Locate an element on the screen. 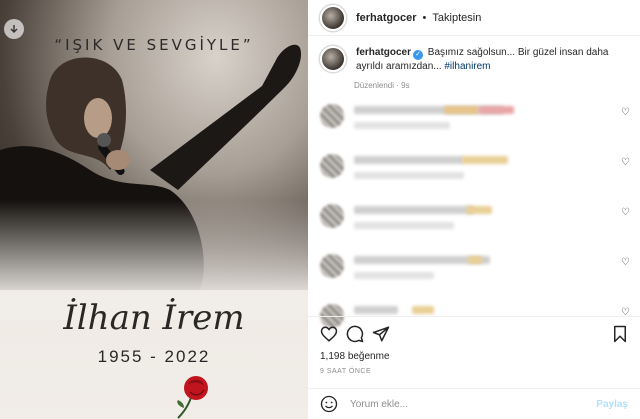 The image size is (640, 419). post-header: ferhatgocer • Takiptesin is located at coordinates (474, 18).